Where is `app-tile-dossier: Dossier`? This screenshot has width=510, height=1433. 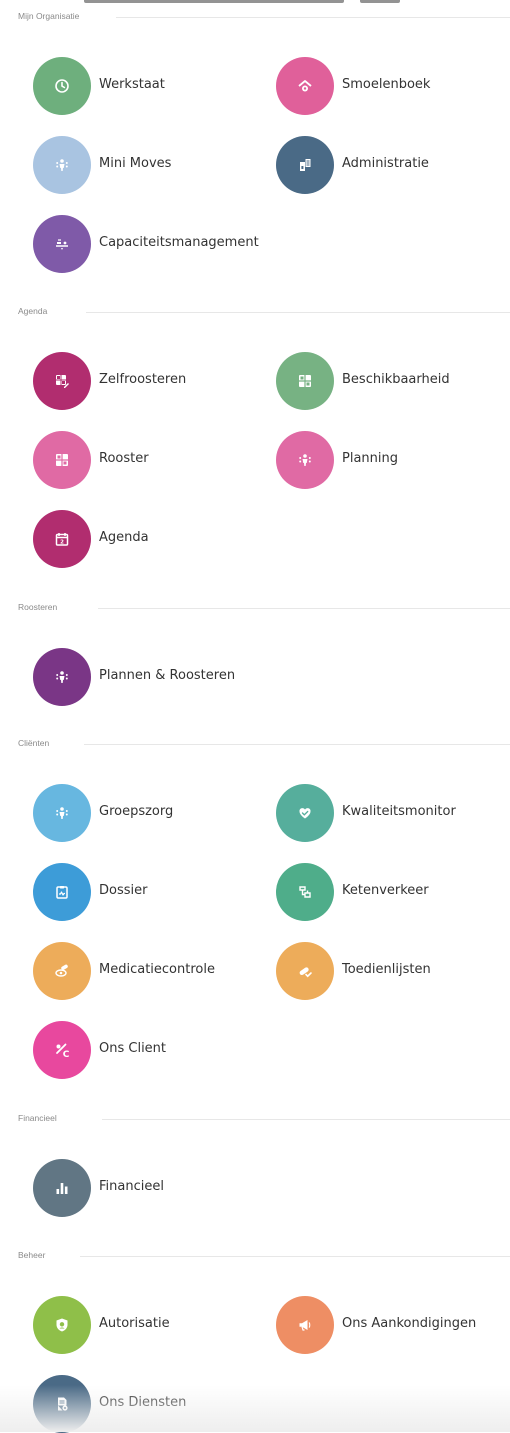
app-tile-dossier: Dossier is located at coordinates (151, 892).